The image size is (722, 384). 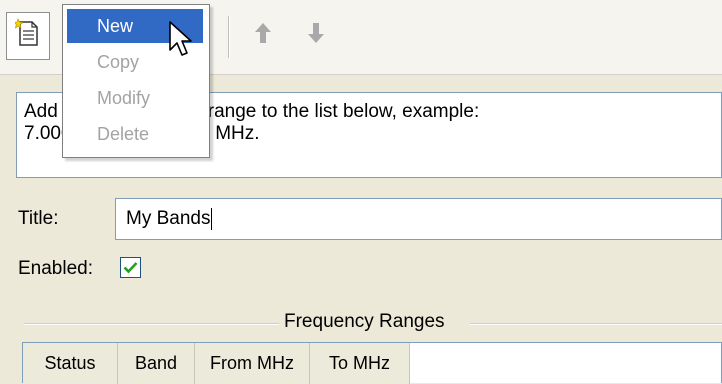 I want to click on enabled-label: Enabled:, so click(x=56, y=268).